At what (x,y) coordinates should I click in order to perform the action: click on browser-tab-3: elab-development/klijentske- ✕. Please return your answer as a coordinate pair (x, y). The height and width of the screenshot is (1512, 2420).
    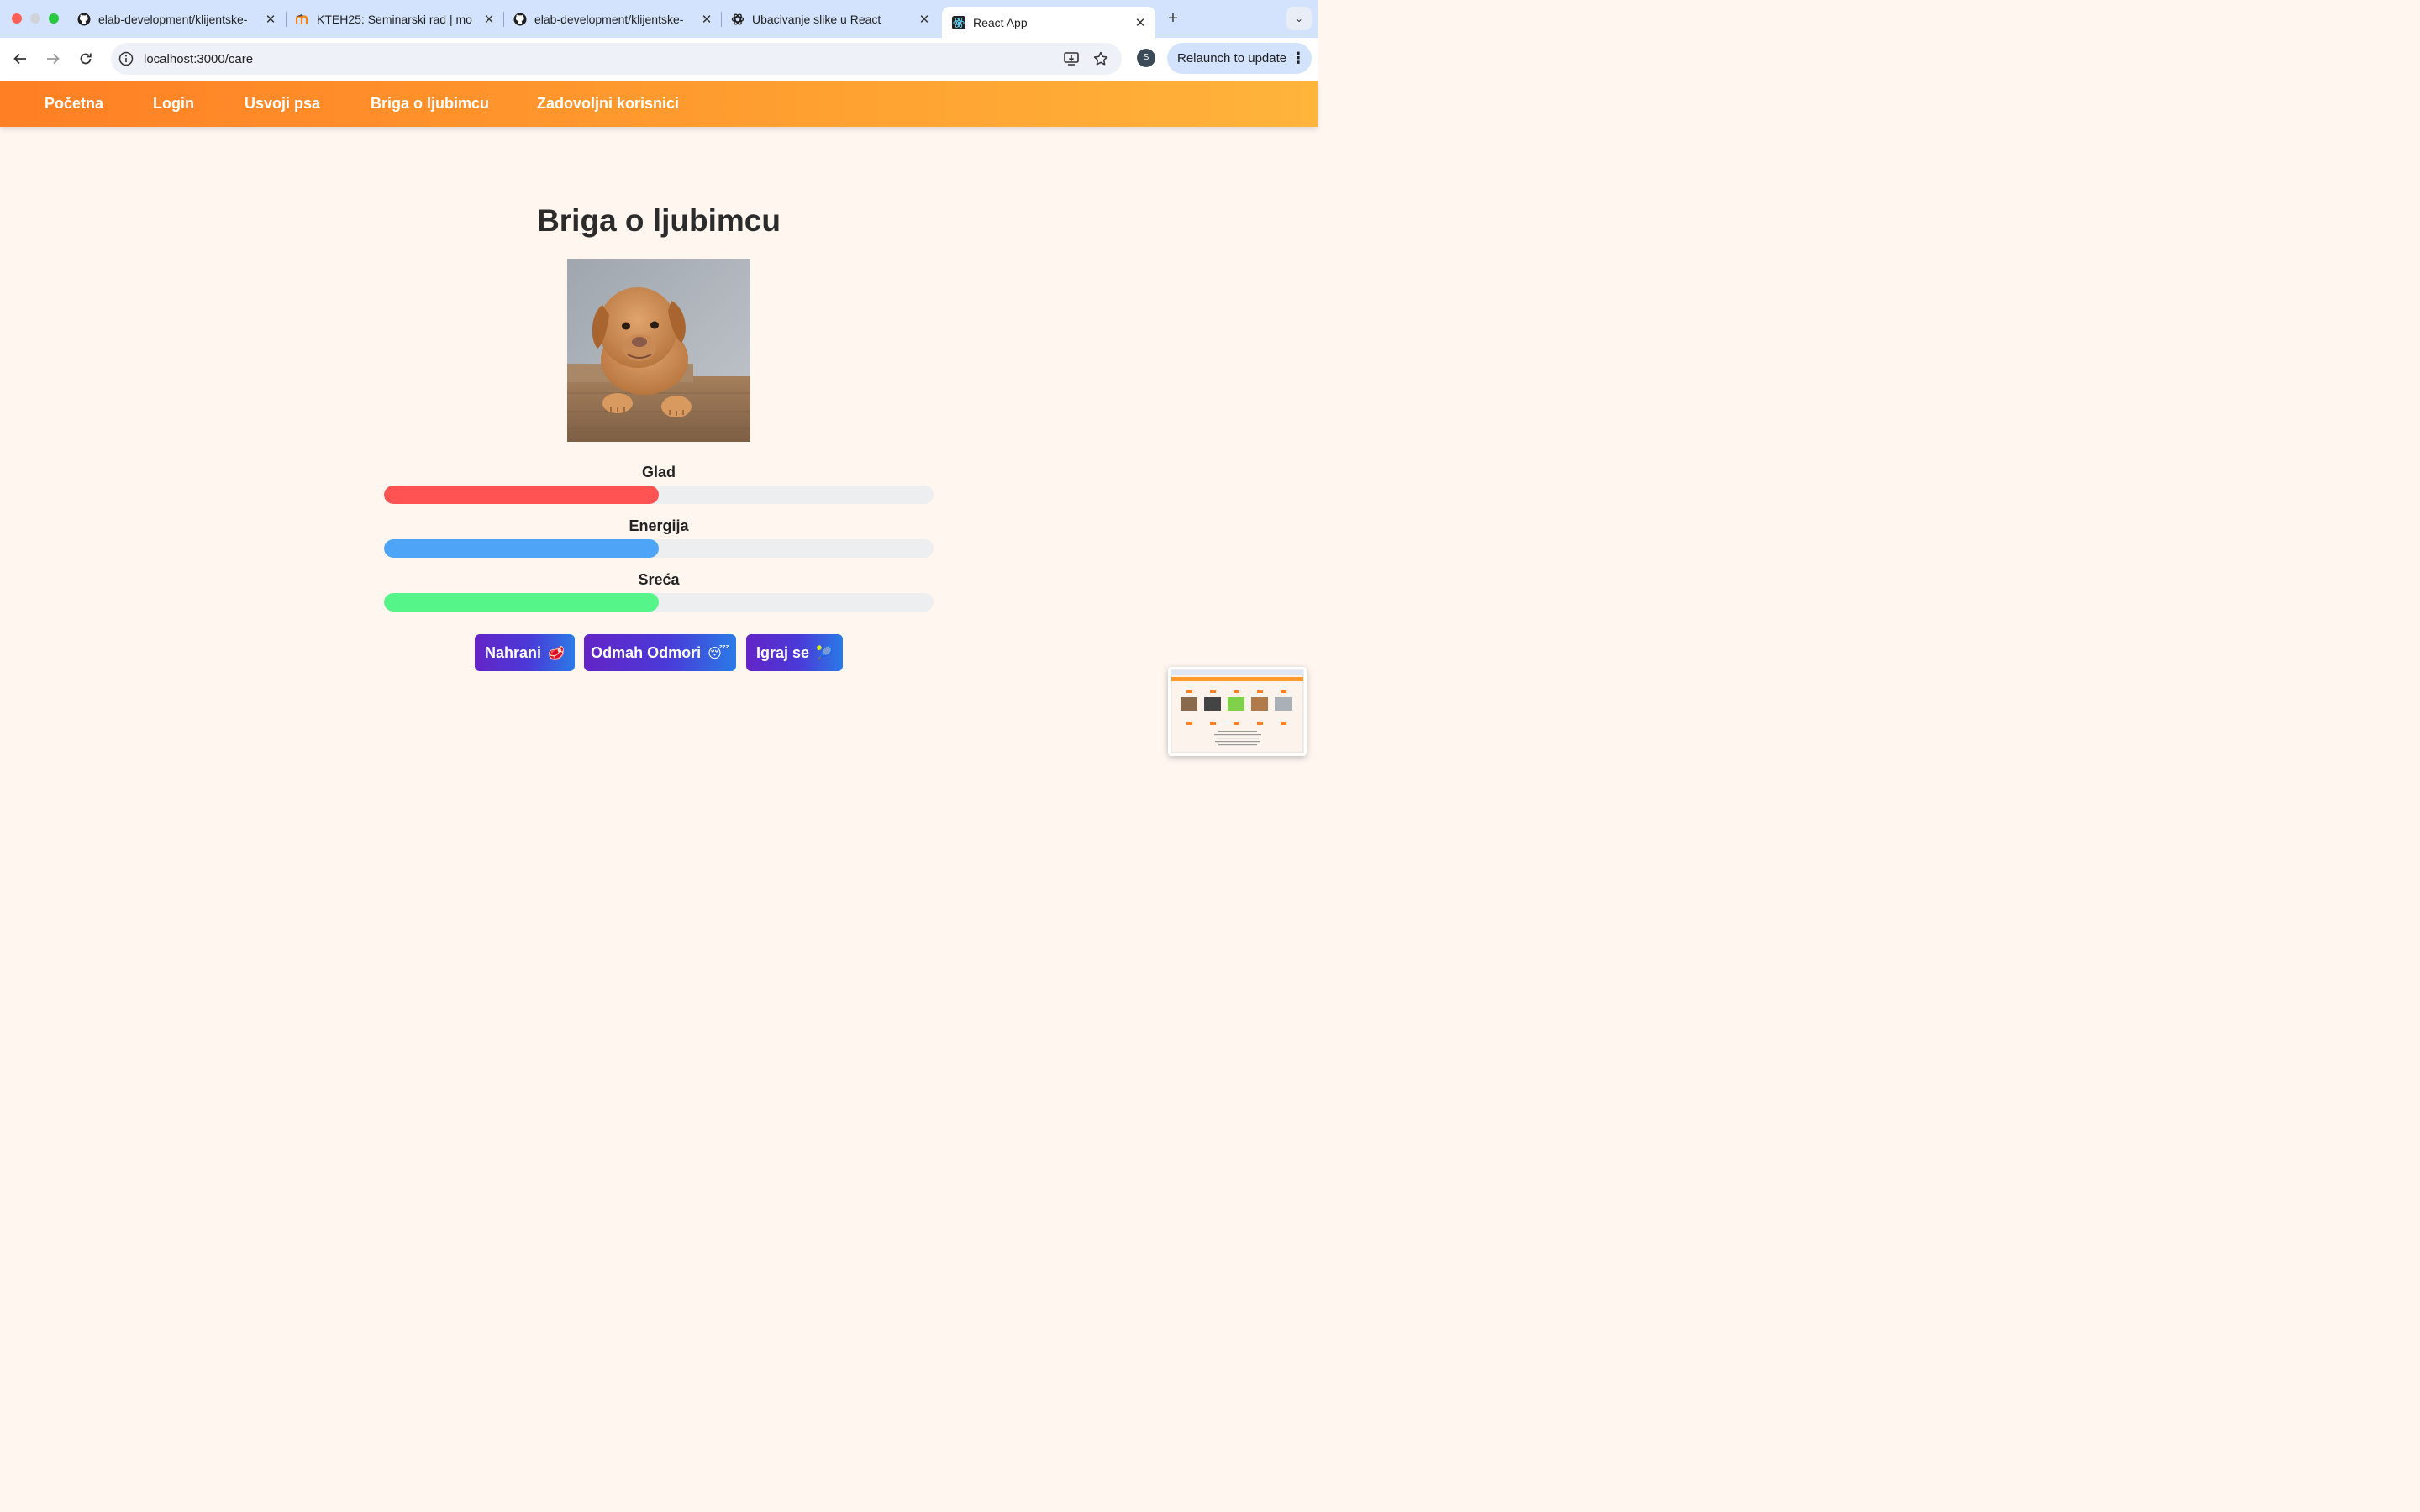
    Looking at the image, I should click on (613, 19).